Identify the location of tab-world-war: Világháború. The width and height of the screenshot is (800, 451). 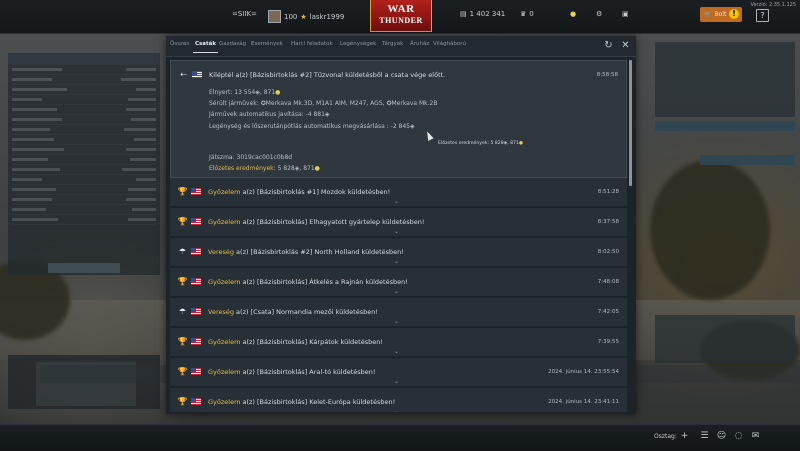
(449, 44).